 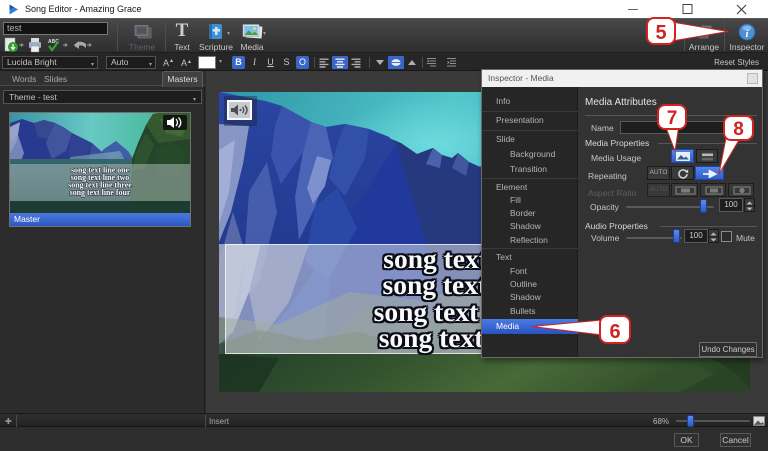 What do you see at coordinates (738, 129) in the screenshot?
I see `svg-text: 8` at bounding box center [738, 129].